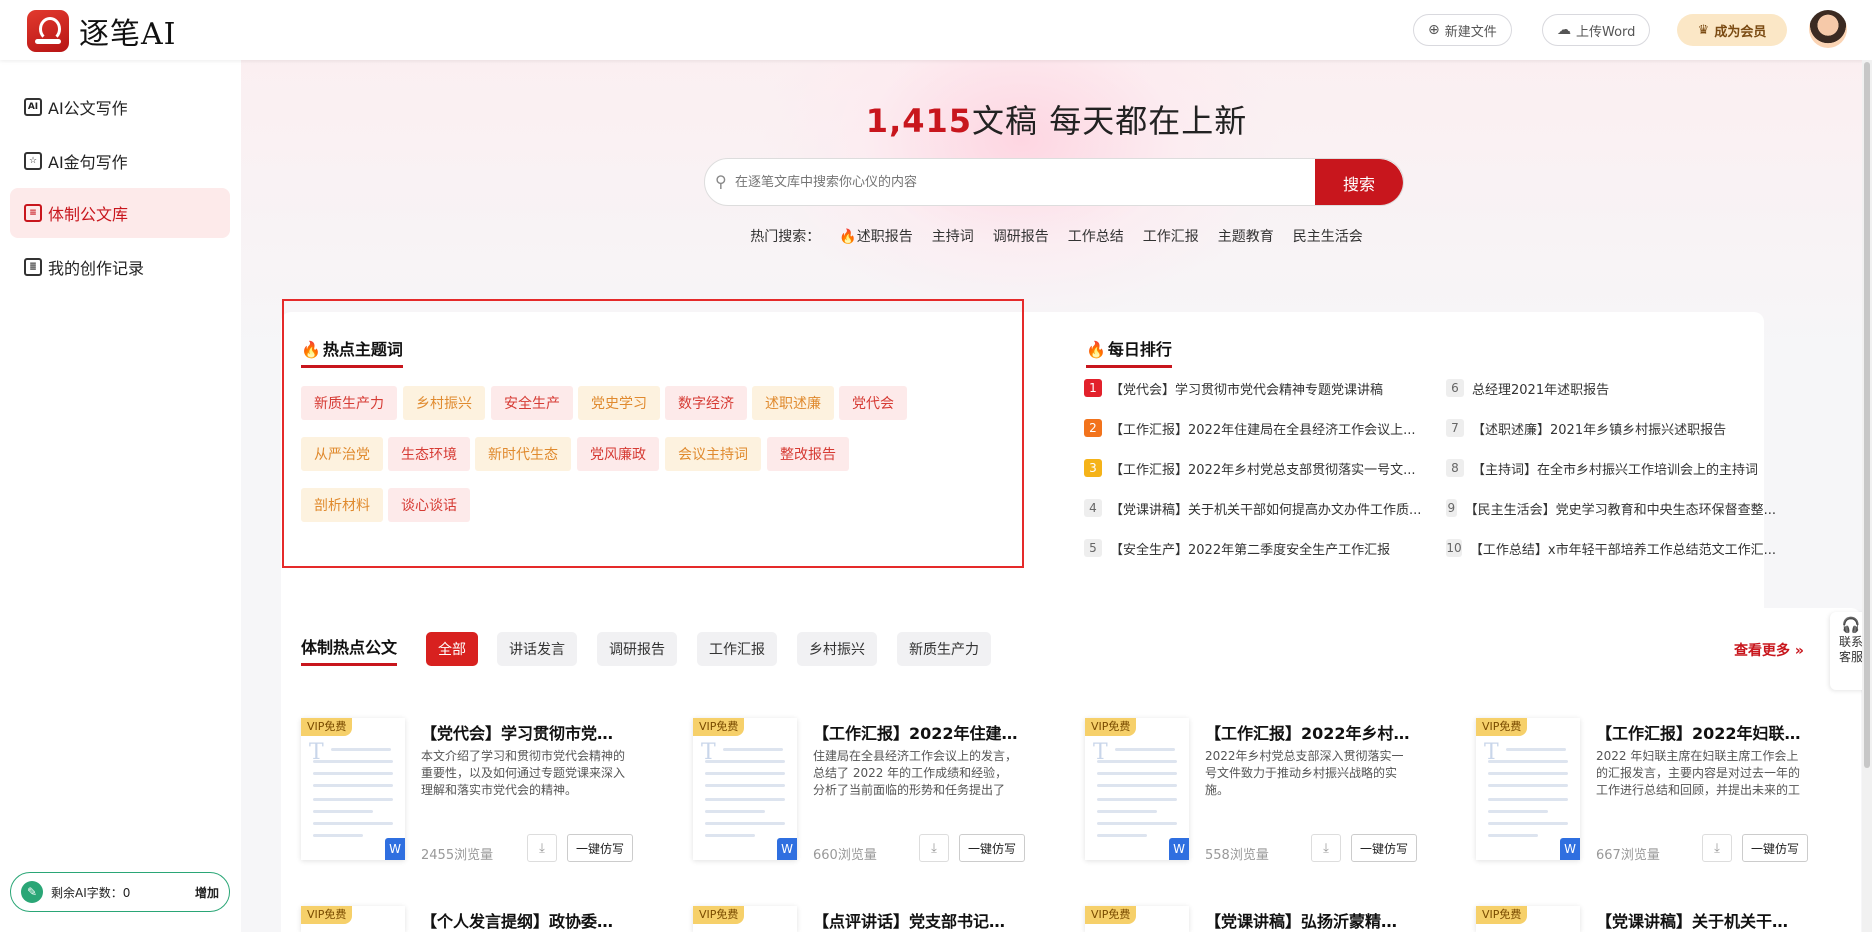 The image size is (1872, 932). I want to click on avatar, so click(1828, 29).